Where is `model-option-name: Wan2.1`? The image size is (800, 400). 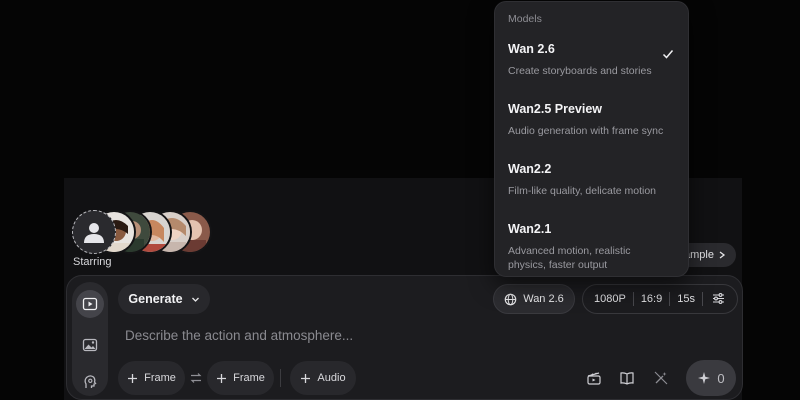
model-option-name: Wan2.1 is located at coordinates (530, 229).